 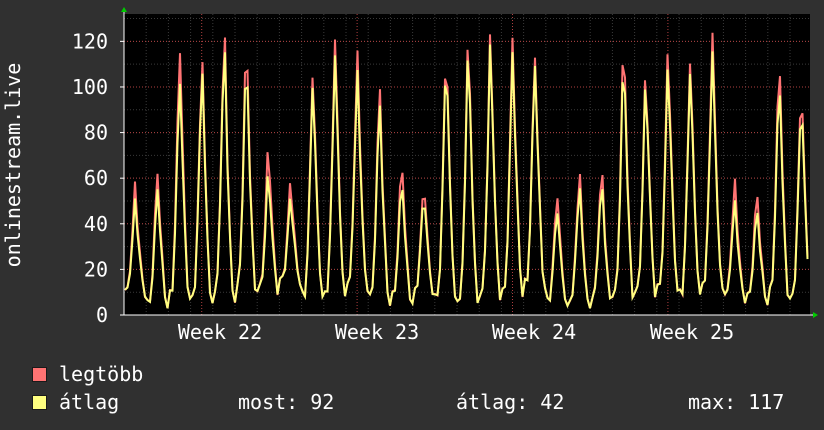 I want to click on stat-max: max: 117, so click(x=736, y=402).